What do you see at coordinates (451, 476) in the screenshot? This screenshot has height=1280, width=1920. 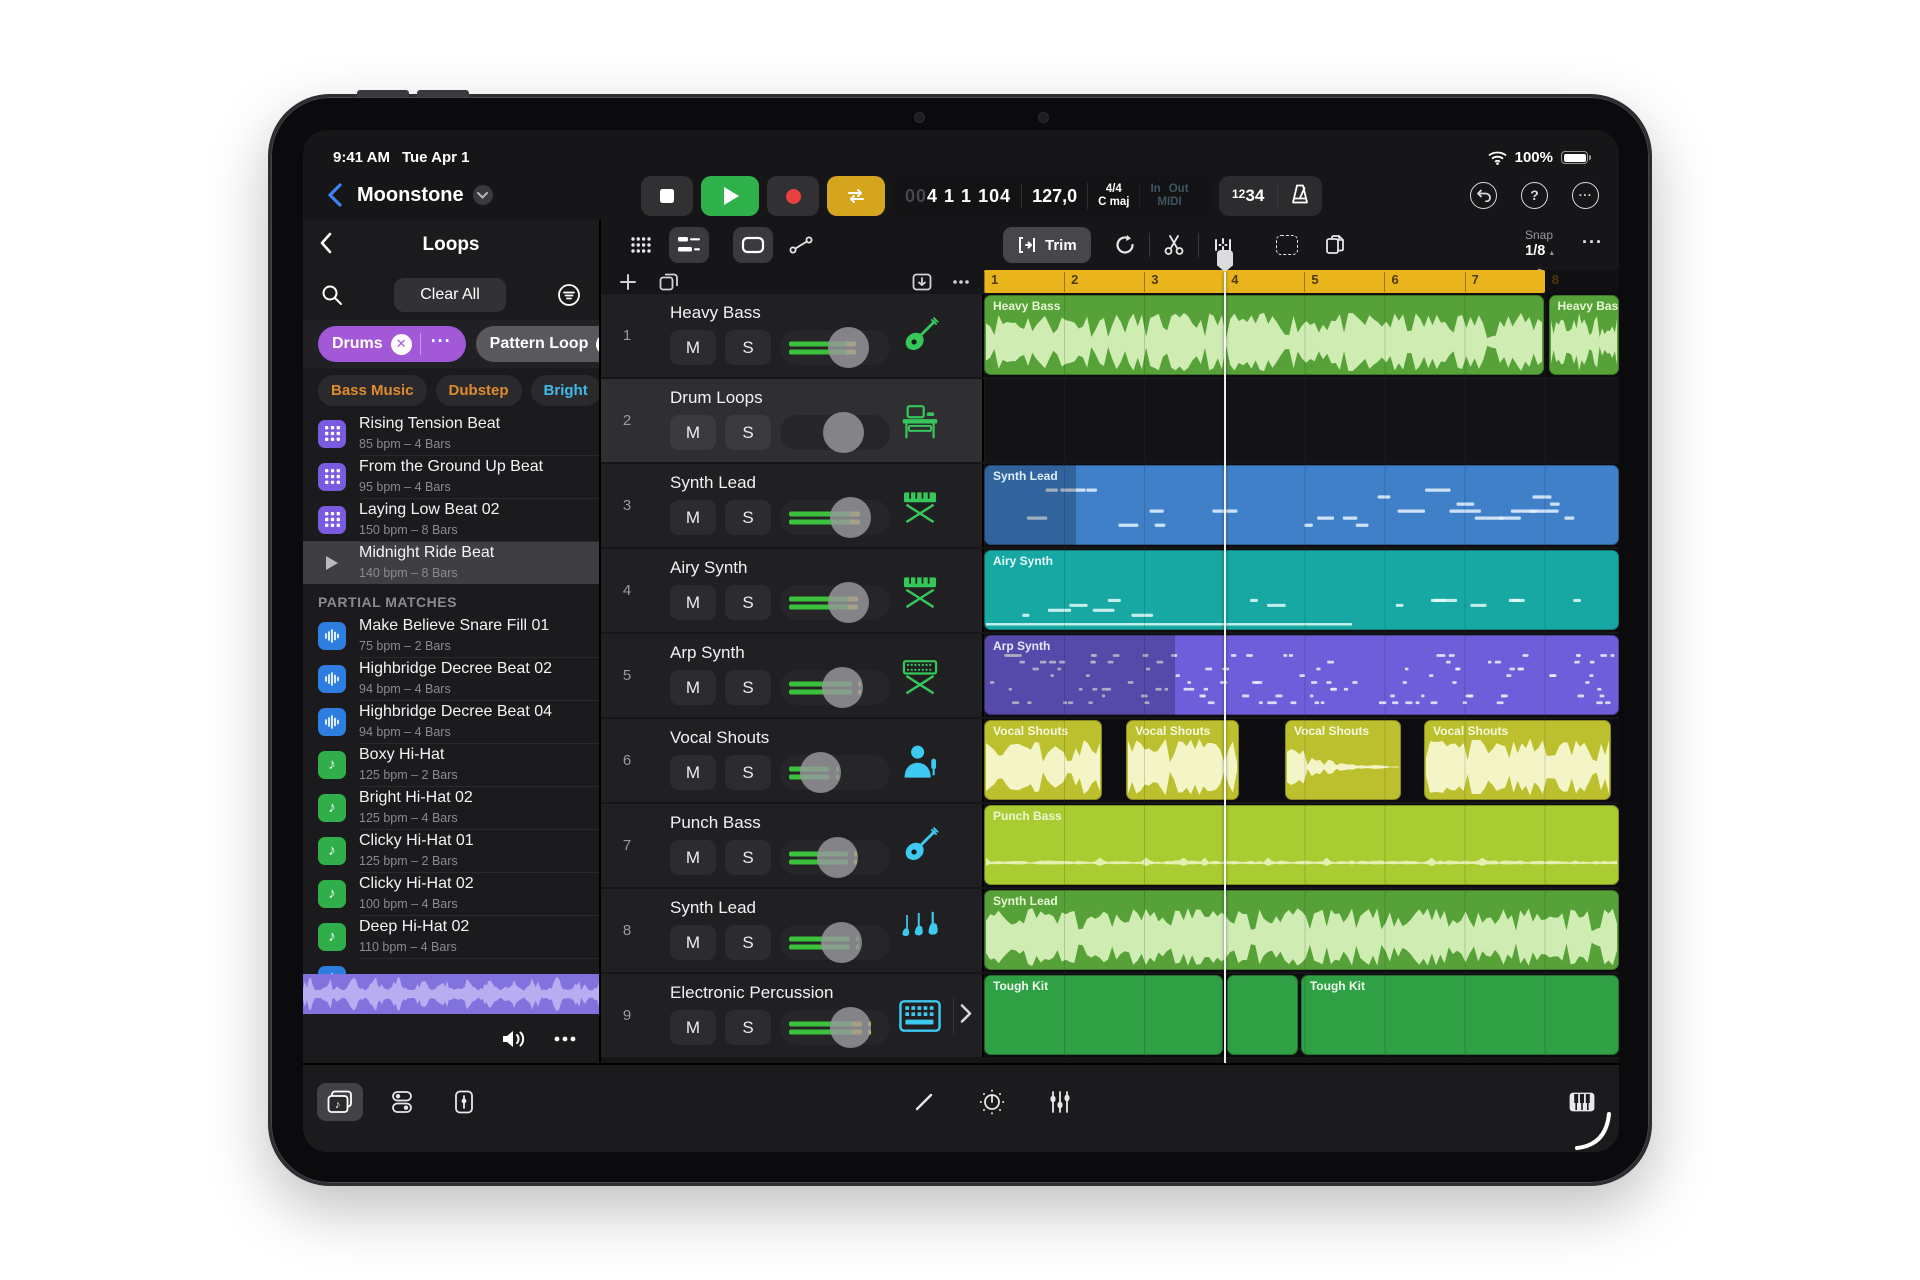 I see `loop-item: From the Ground Up Beat 95 bpm – 4 Bars` at bounding box center [451, 476].